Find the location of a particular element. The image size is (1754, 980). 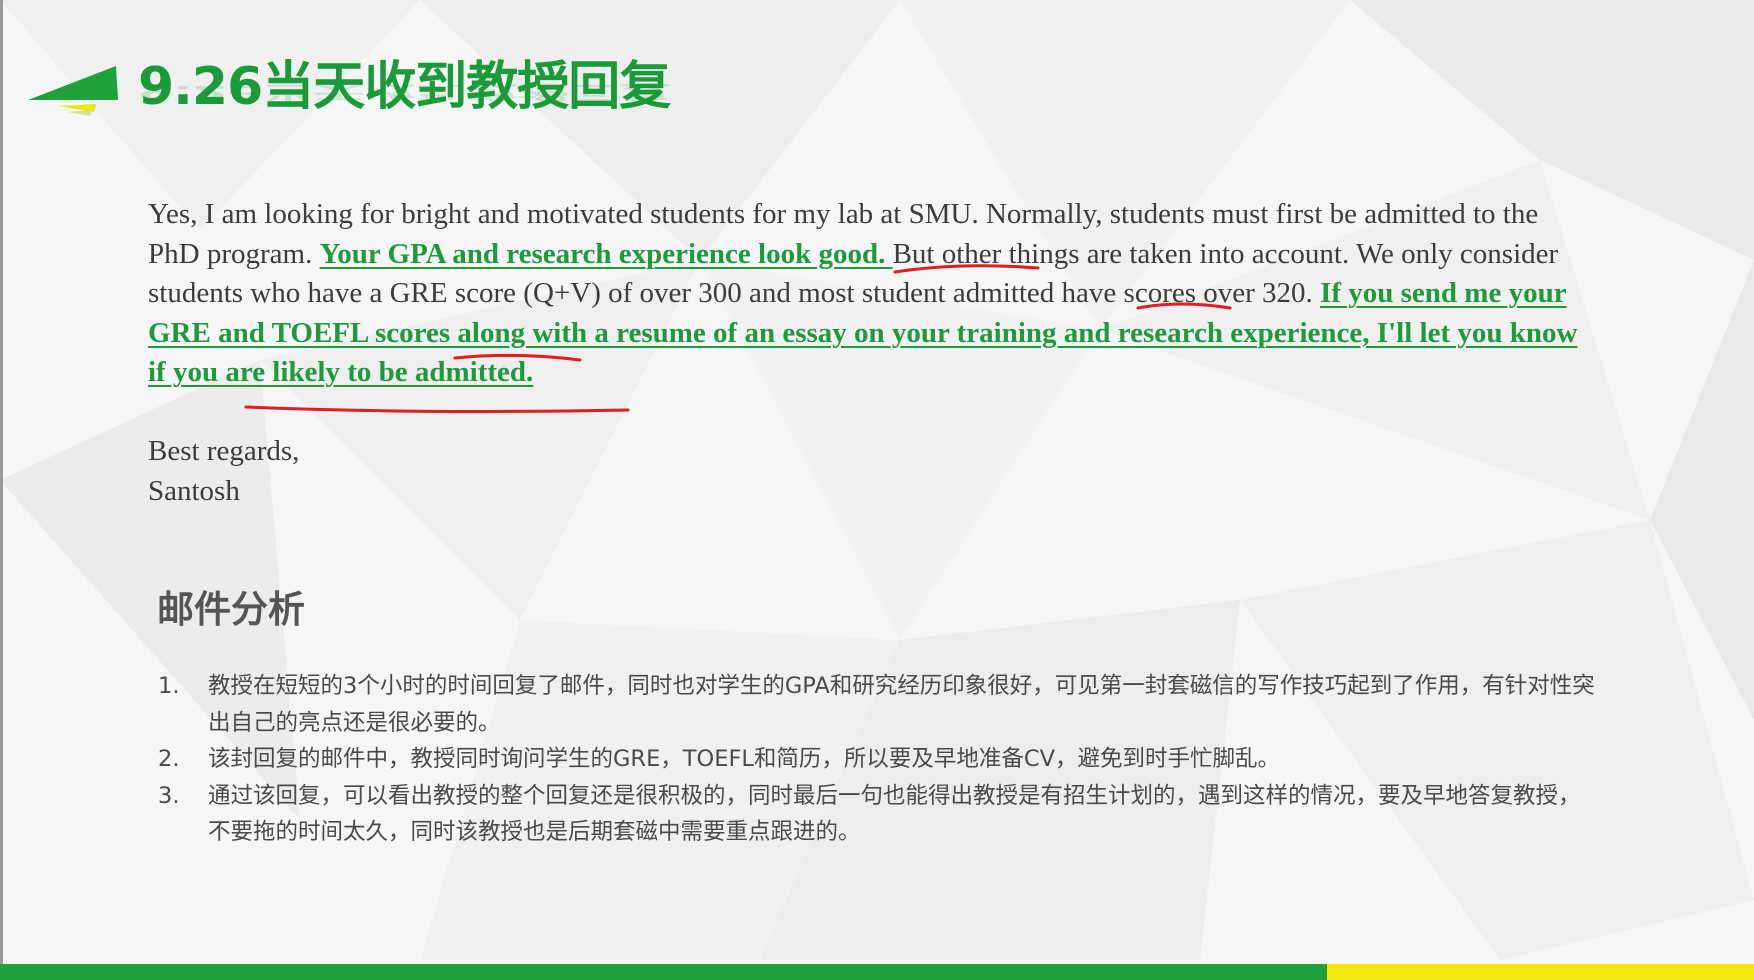

list-item-number: 2. is located at coordinates (169, 759).